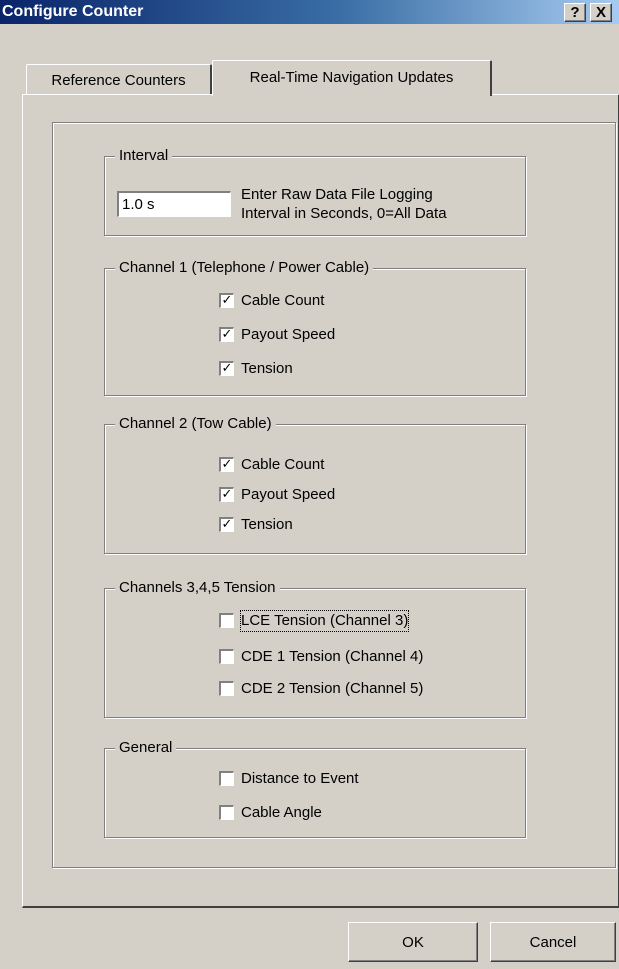 The image size is (619, 969). What do you see at coordinates (575, 12) in the screenshot?
I see `help-button: ?` at bounding box center [575, 12].